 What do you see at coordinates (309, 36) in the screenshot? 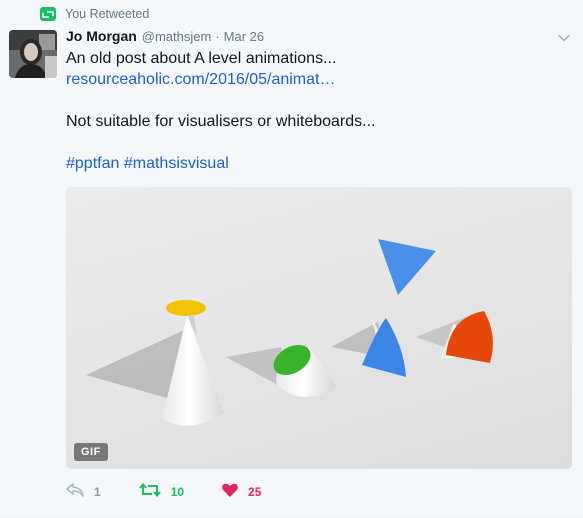
I see `tweet-header: Jo Morgan @mathsjem · Mar 26` at bounding box center [309, 36].